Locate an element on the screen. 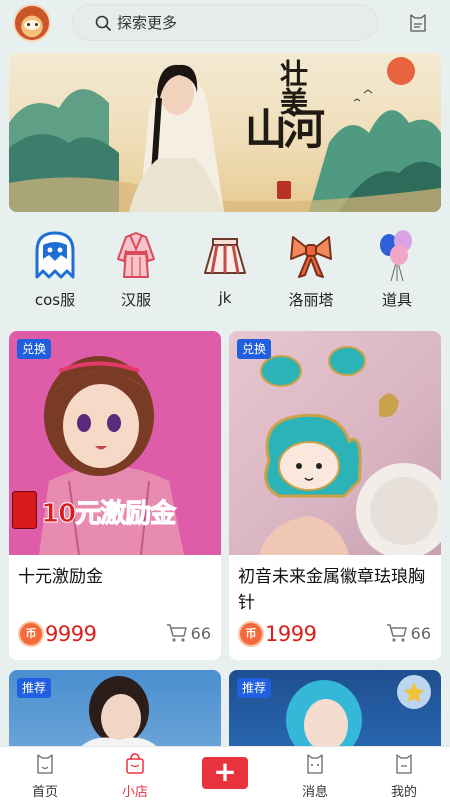 The image size is (450, 800). cat-scan-icon is located at coordinates (418, 23).